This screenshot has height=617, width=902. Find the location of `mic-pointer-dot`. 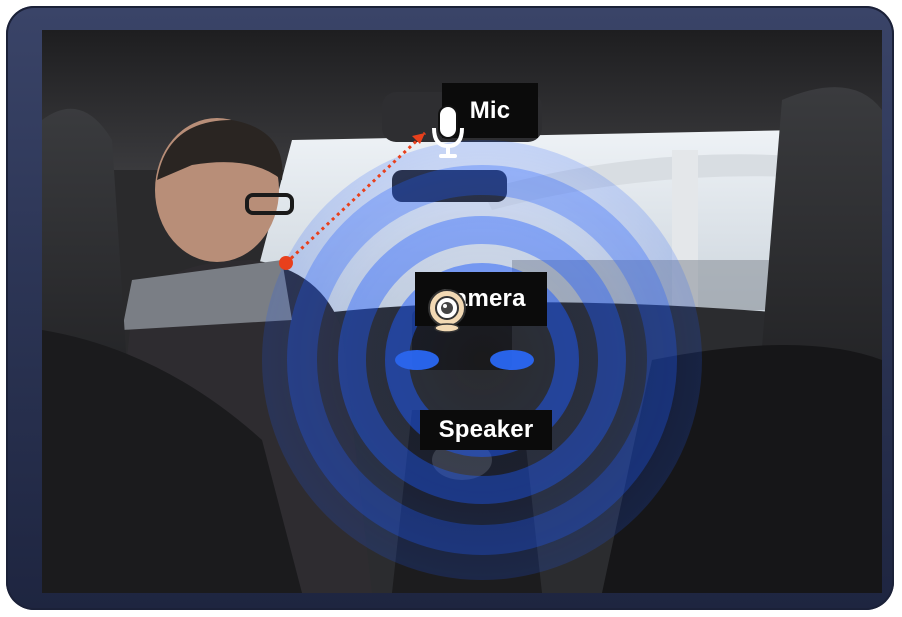

mic-pointer-dot is located at coordinates (286, 263).